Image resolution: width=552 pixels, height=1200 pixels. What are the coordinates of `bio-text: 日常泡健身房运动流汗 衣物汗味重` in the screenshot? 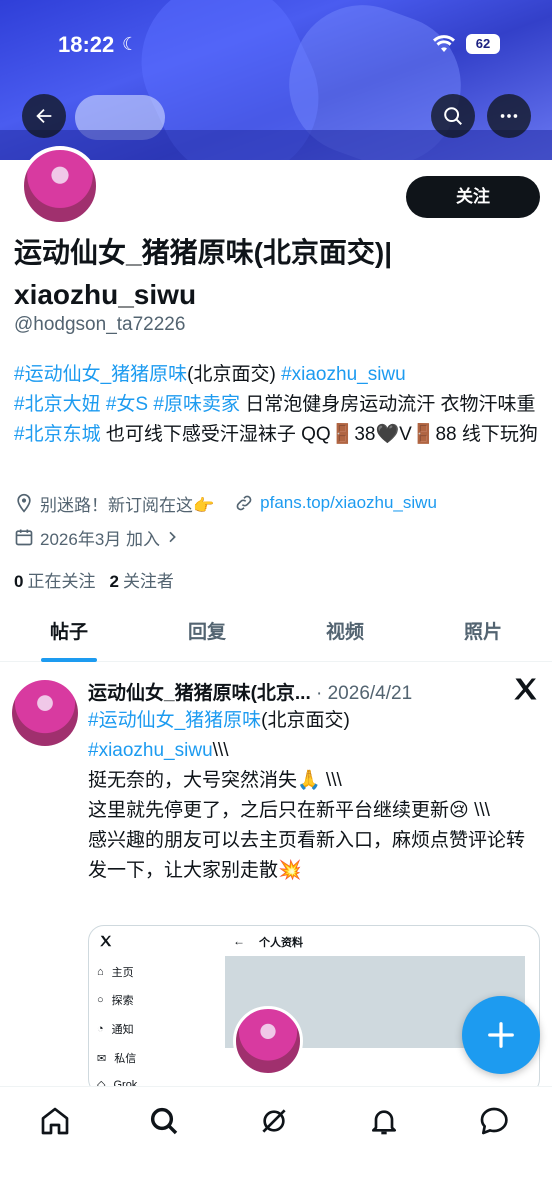 It's located at (387, 404).